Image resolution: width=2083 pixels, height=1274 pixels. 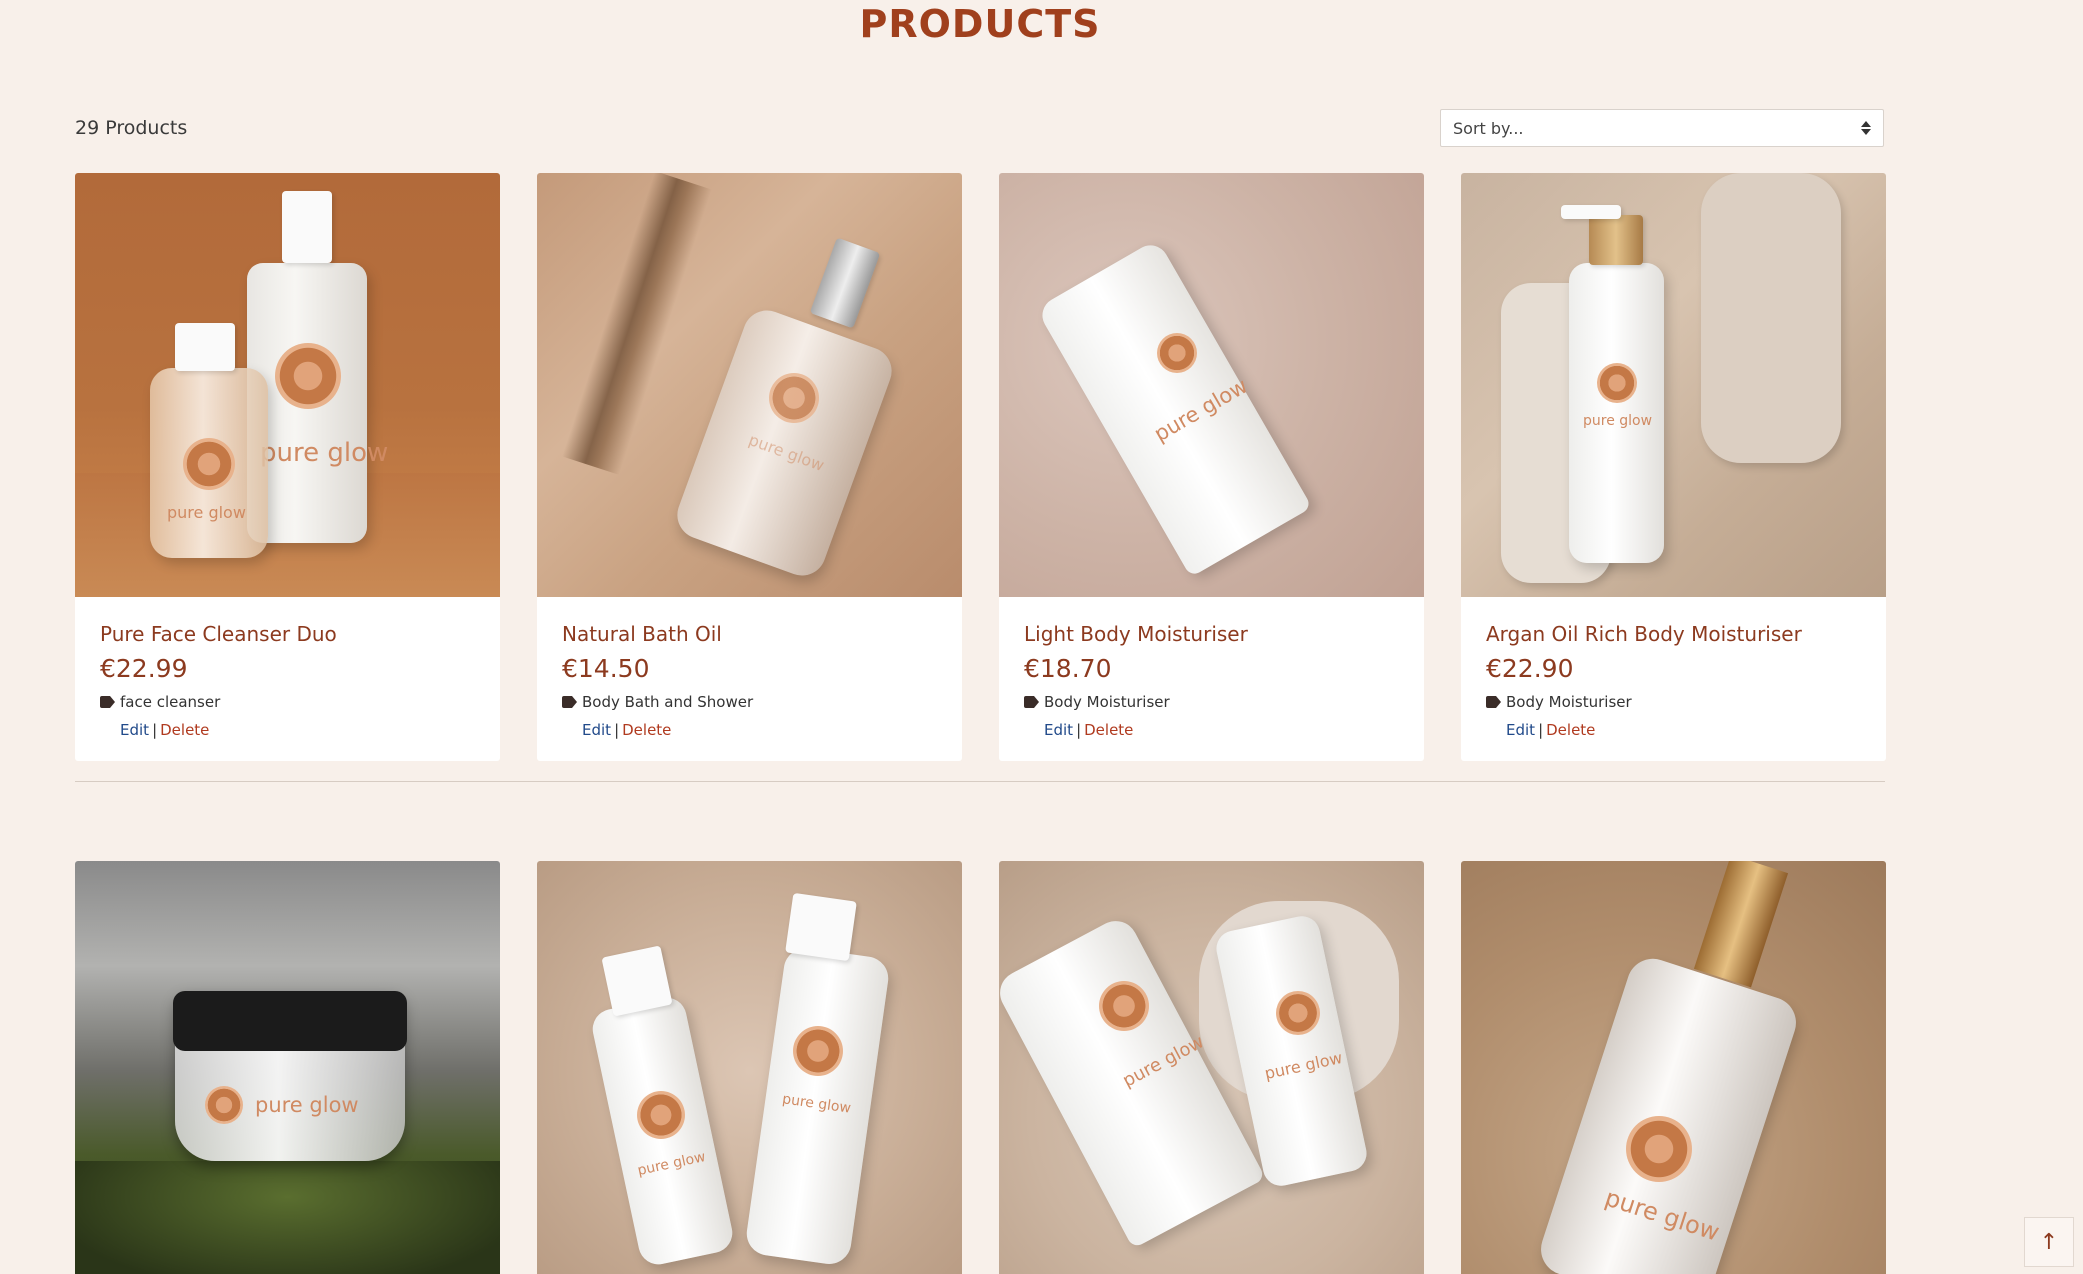 What do you see at coordinates (170, 702) in the screenshot?
I see `product-category-label: face cleanser` at bounding box center [170, 702].